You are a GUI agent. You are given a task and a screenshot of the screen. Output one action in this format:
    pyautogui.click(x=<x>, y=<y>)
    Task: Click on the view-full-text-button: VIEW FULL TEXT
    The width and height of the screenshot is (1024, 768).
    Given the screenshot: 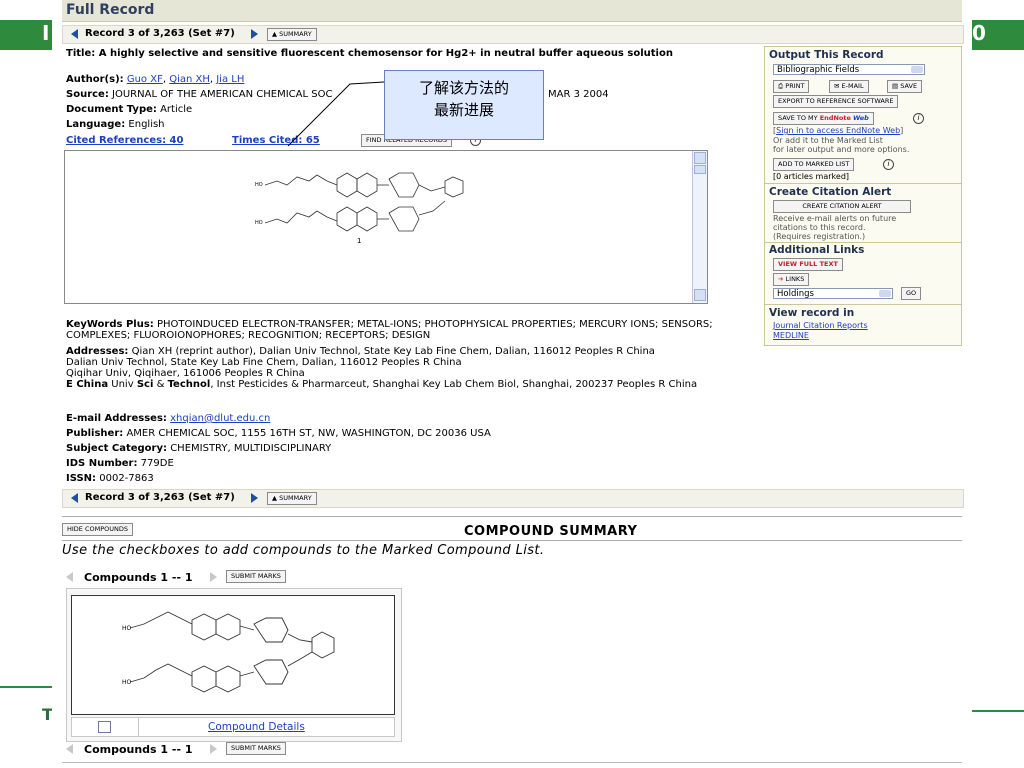 What is the action you would take?
    pyautogui.click(x=808, y=264)
    